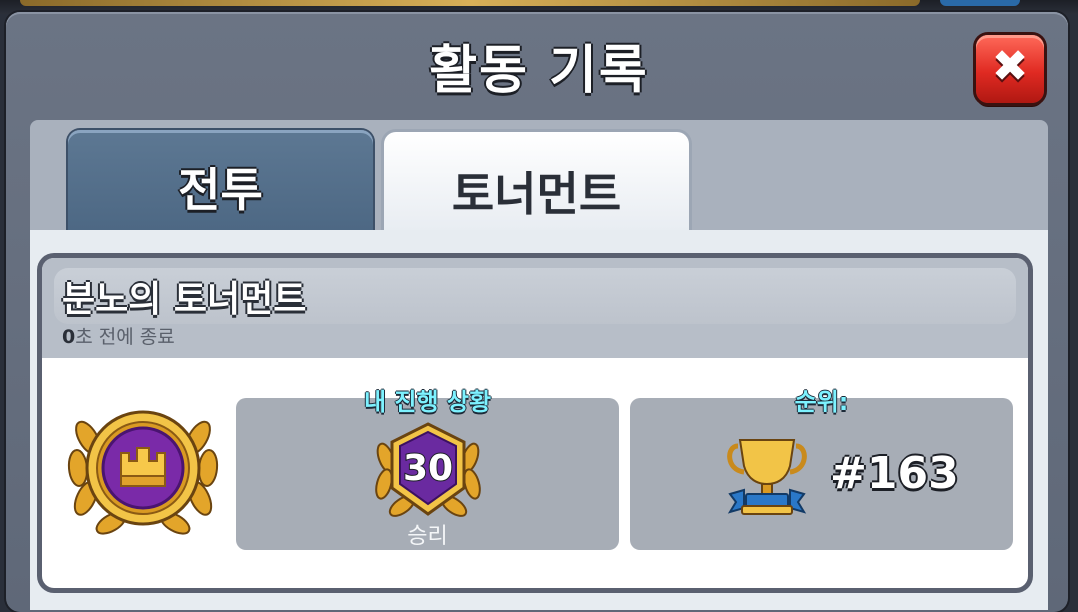  What do you see at coordinates (539, 71) in the screenshot?
I see `window-title: 활동 기록` at bounding box center [539, 71].